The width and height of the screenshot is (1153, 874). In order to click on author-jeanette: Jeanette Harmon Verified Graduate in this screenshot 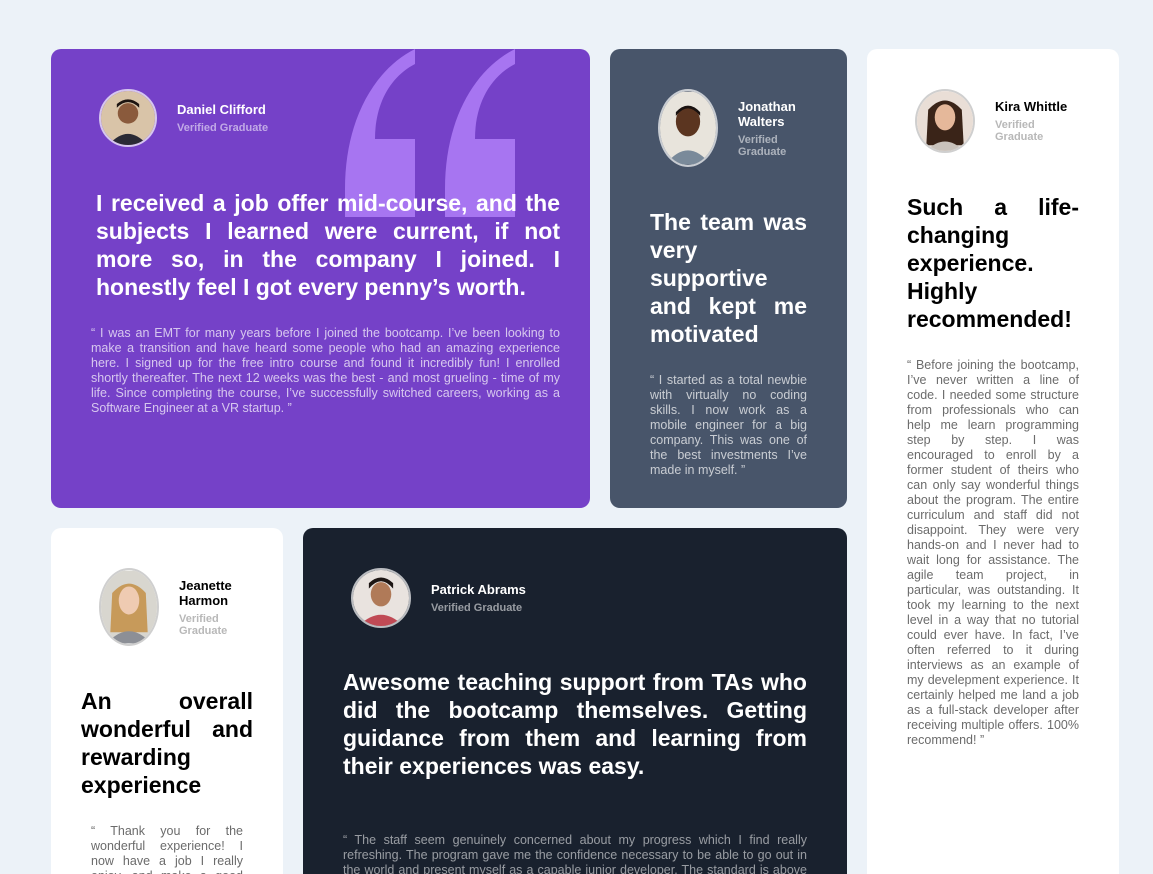, I will do `click(174, 607)`.